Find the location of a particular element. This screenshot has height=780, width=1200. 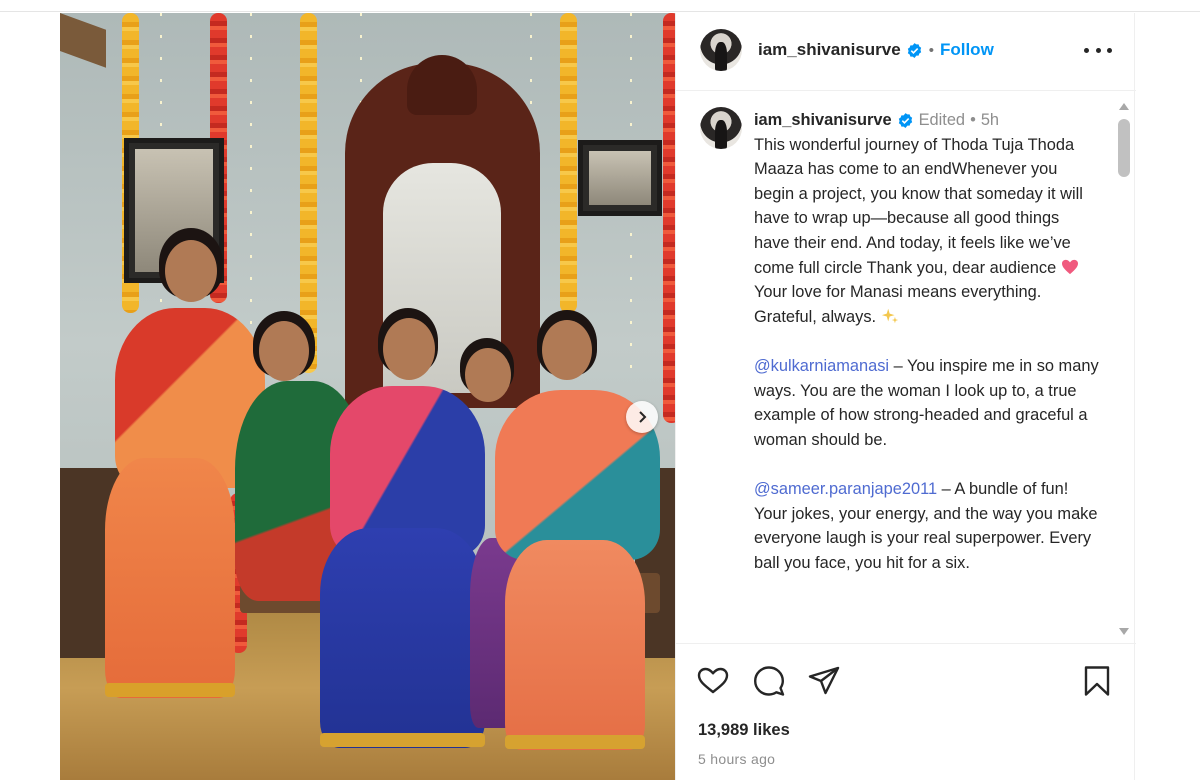

post-header: iam_shivanisurve • Follow is located at coordinates (906, 52).